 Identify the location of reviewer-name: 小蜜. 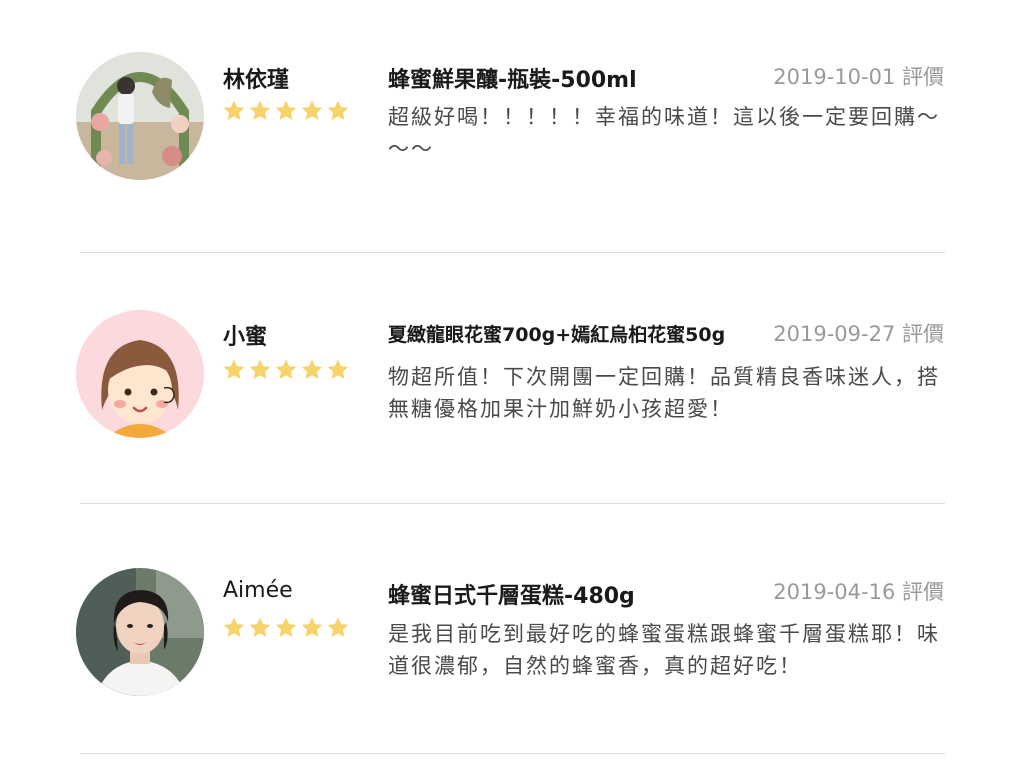
(245, 337).